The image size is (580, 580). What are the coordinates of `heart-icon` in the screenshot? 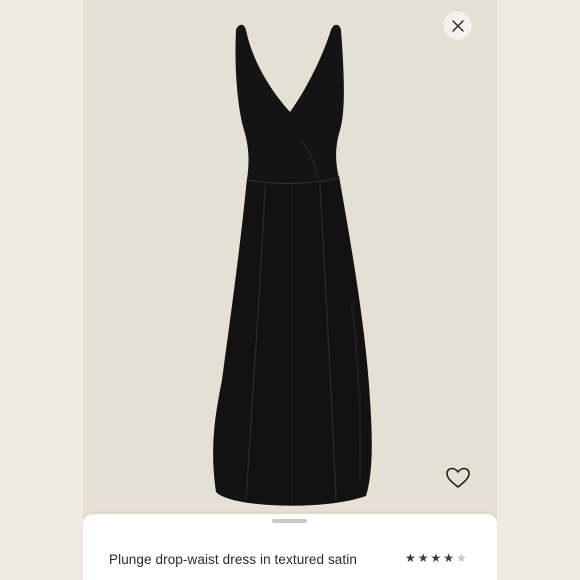 It's located at (458, 477).